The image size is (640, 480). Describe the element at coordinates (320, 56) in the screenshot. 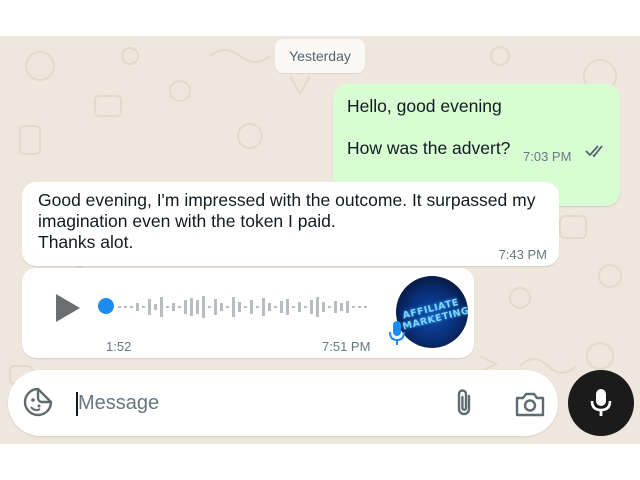

I see `date-divider: Yesterday` at that location.